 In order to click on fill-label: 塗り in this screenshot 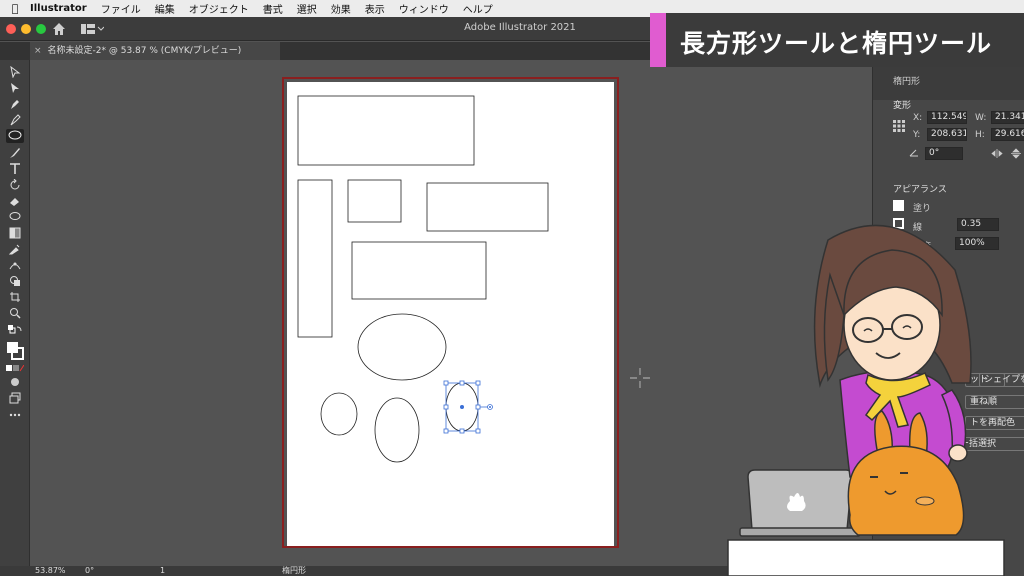, I will do `click(922, 209)`.